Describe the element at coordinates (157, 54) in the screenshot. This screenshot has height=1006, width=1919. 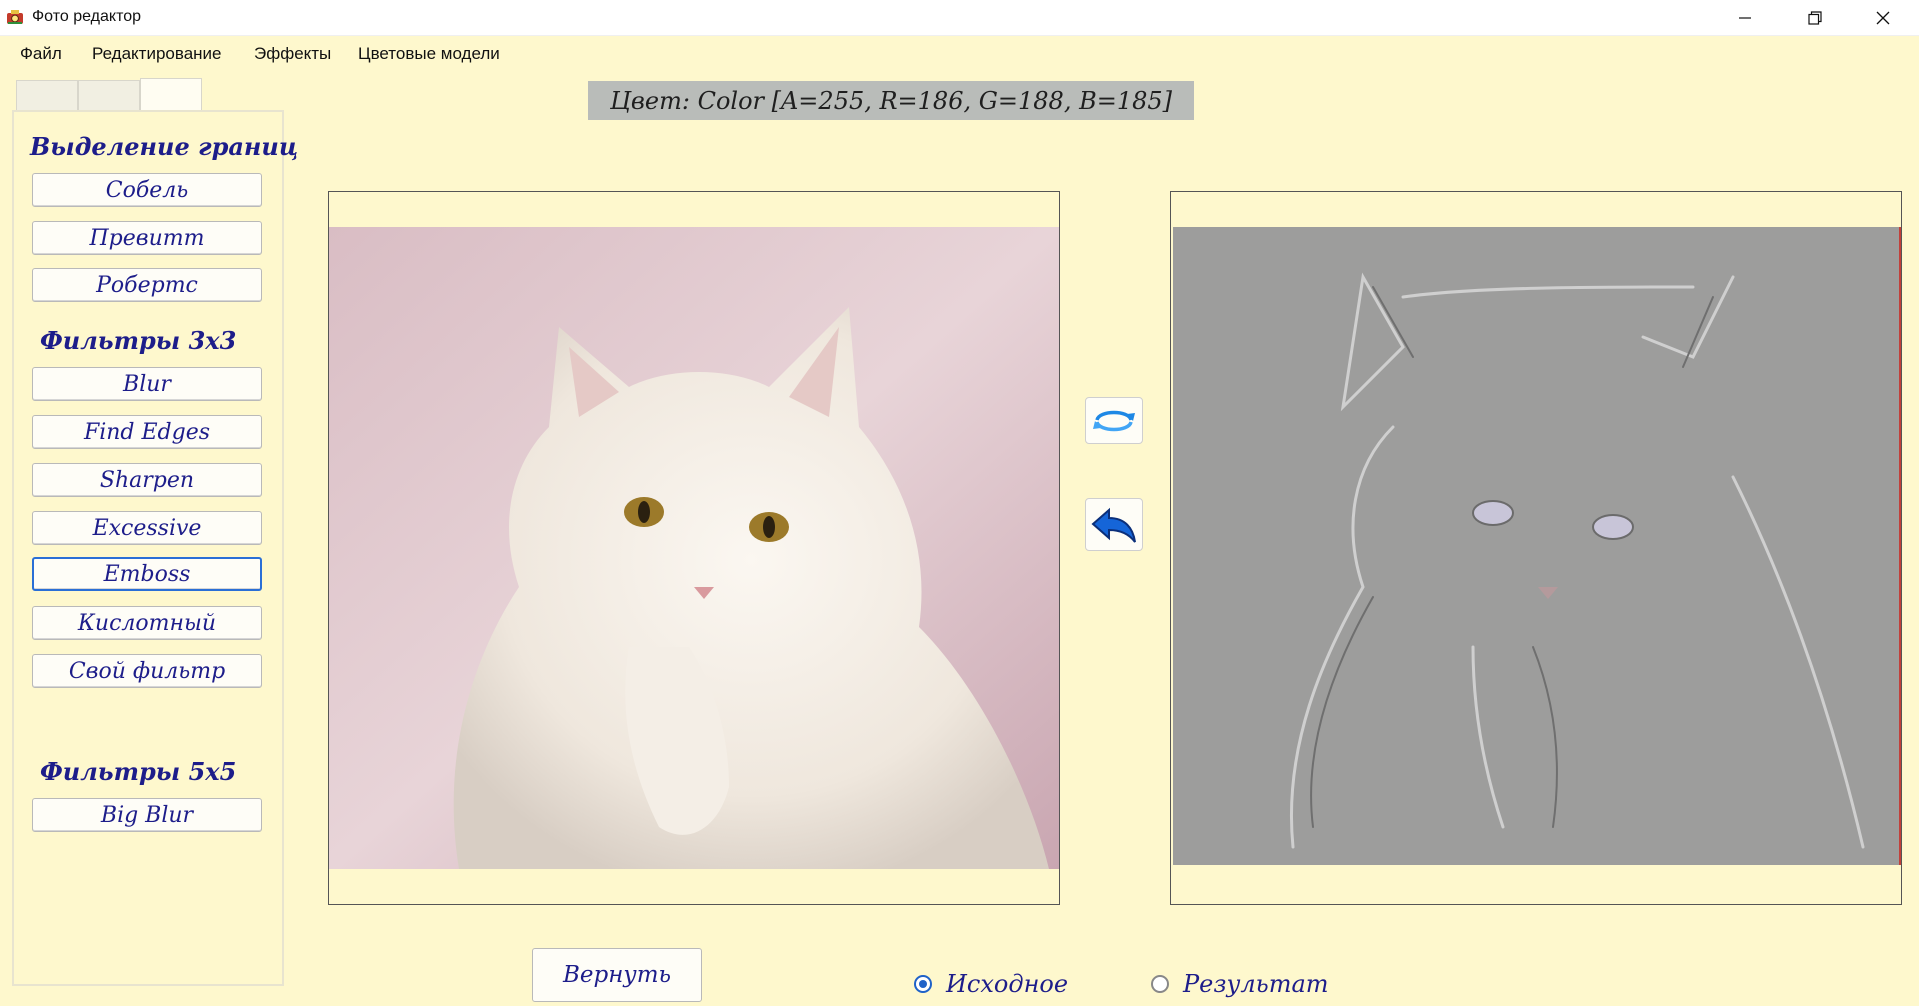
I see `menu-edit: Редактирование` at that location.